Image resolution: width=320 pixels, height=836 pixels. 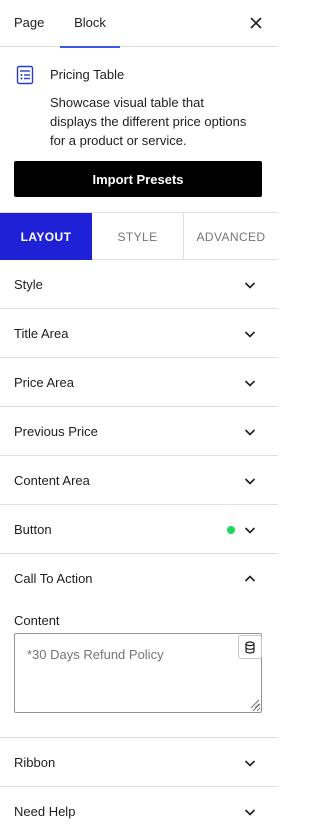 What do you see at coordinates (56, 431) in the screenshot?
I see `panel-label: Previous Price` at bounding box center [56, 431].